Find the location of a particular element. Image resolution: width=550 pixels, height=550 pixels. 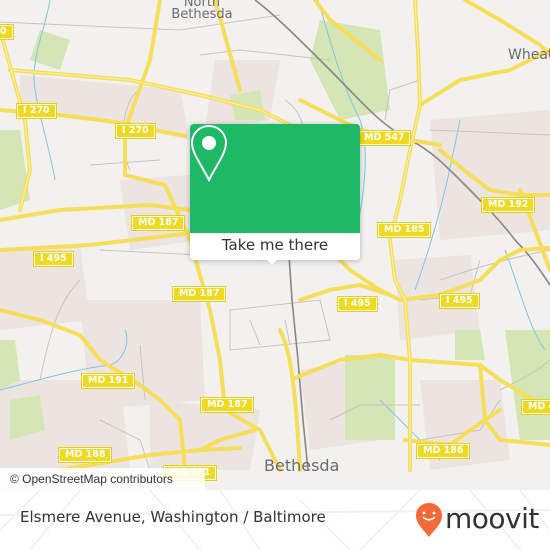

moovit-wordmark: moovit is located at coordinates (492, 518).